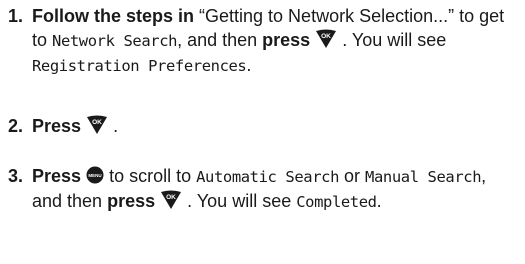  Describe the element at coordinates (16, 16) in the screenshot. I see `step-number: 1.` at that location.